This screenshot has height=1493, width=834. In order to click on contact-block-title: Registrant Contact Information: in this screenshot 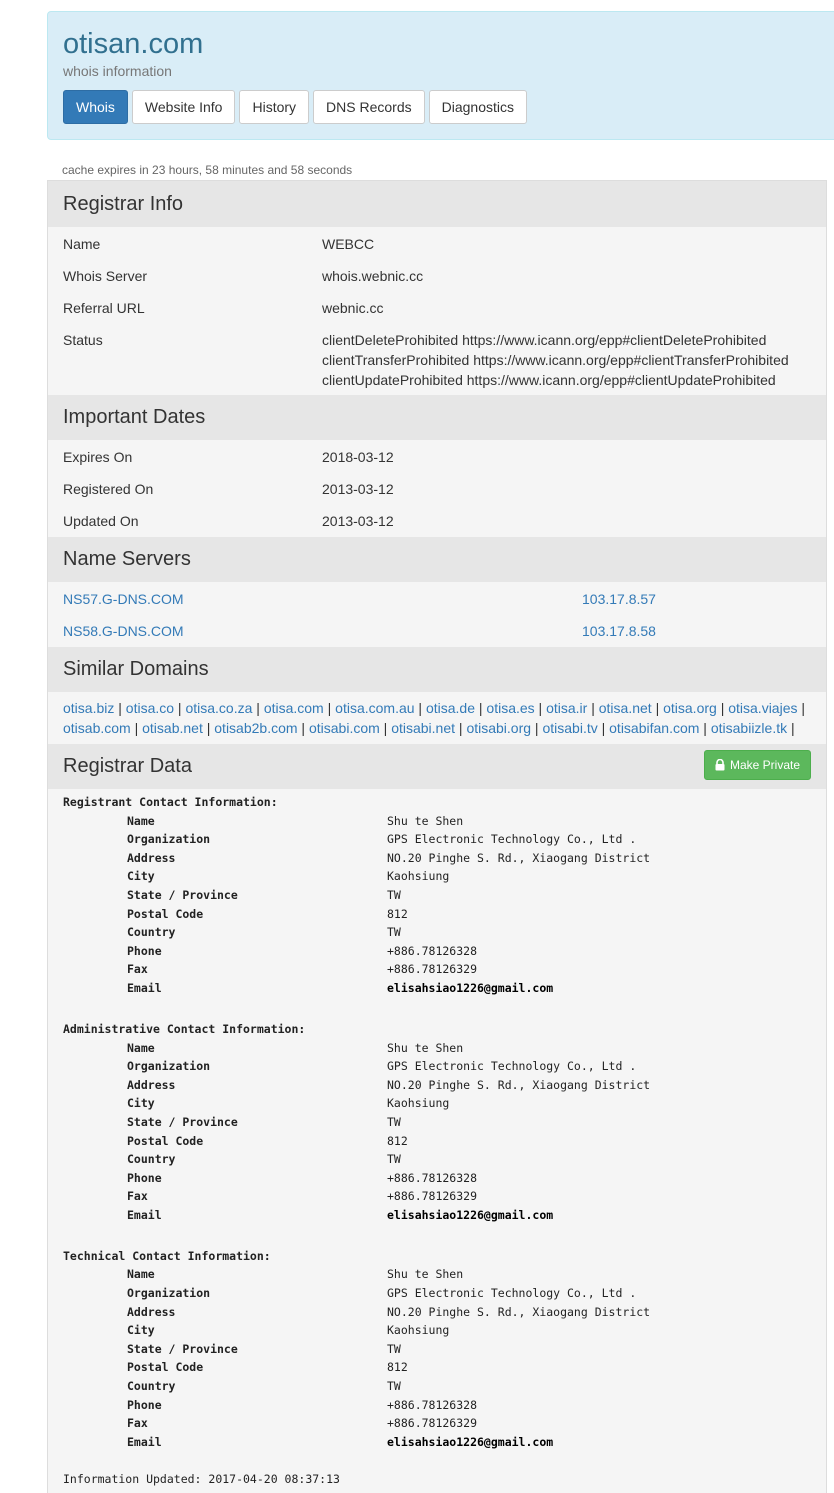, I will do `click(170, 802)`.